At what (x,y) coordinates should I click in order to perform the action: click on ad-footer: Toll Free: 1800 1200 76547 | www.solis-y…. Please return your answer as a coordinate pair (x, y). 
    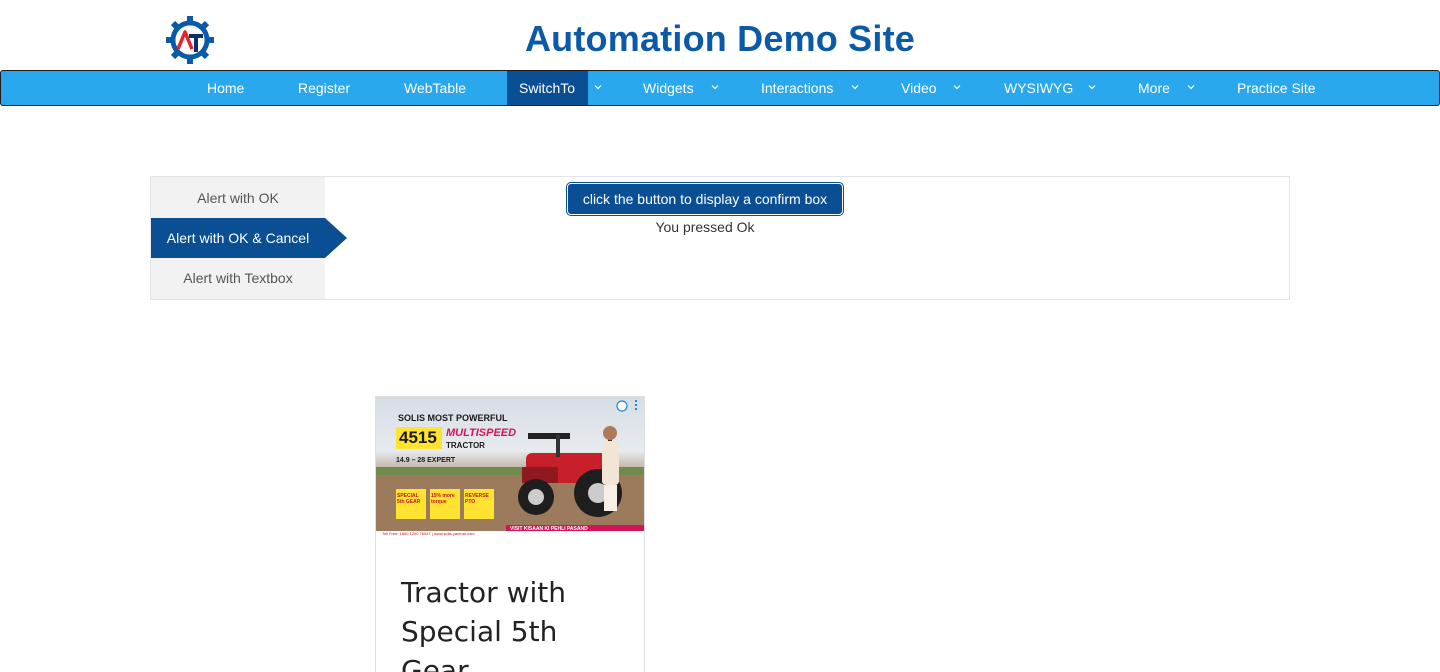
    Looking at the image, I should click on (428, 533).